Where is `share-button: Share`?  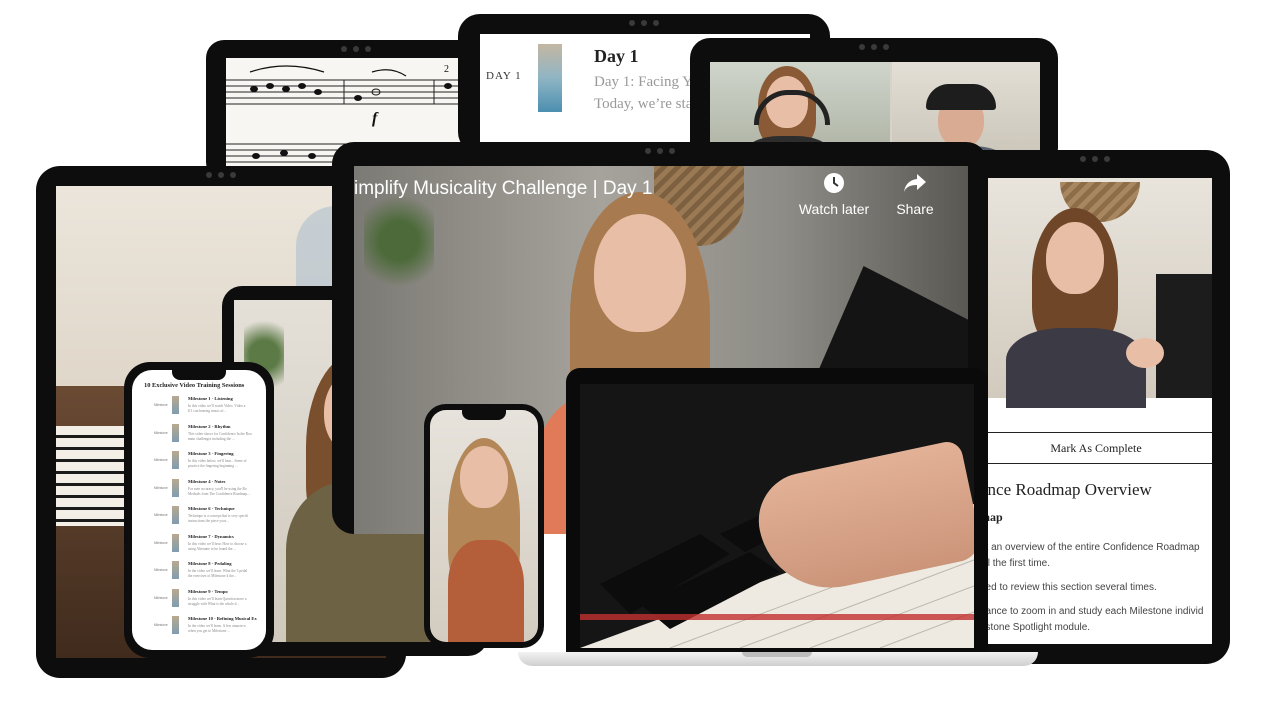 share-button: Share is located at coordinates (915, 194).